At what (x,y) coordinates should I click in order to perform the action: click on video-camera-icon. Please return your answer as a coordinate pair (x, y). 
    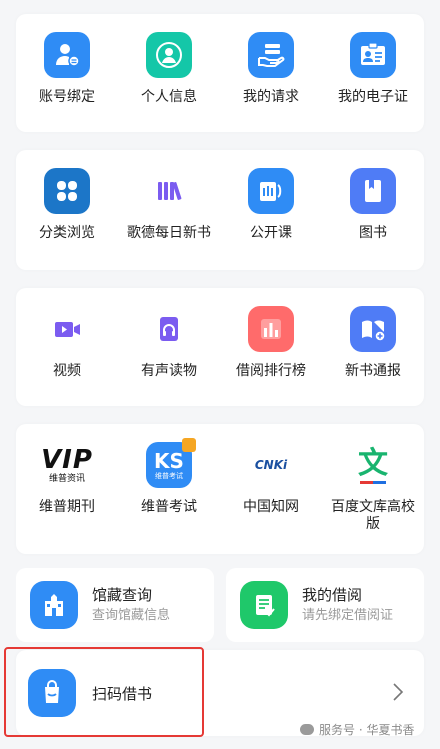
    Looking at the image, I should click on (67, 329).